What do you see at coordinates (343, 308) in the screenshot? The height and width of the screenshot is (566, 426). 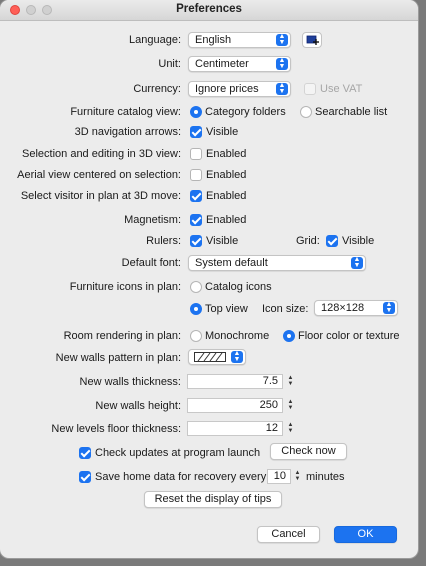 I see `icon-size-value: 128×128` at bounding box center [343, 308].